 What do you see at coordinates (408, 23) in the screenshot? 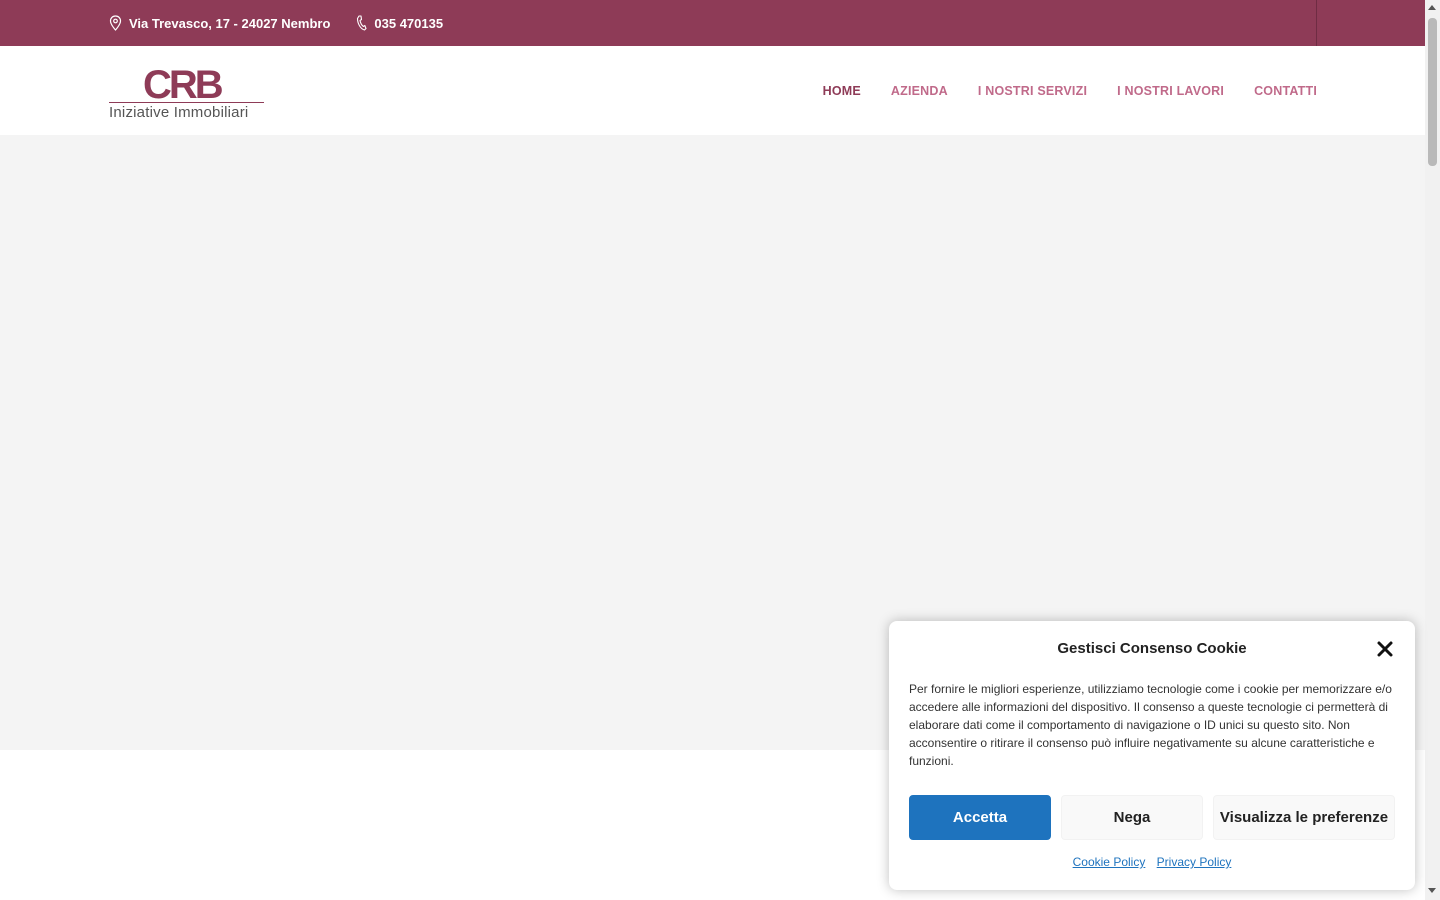
I see `phone-text: 035 470135` at bounding box center [408, 23].